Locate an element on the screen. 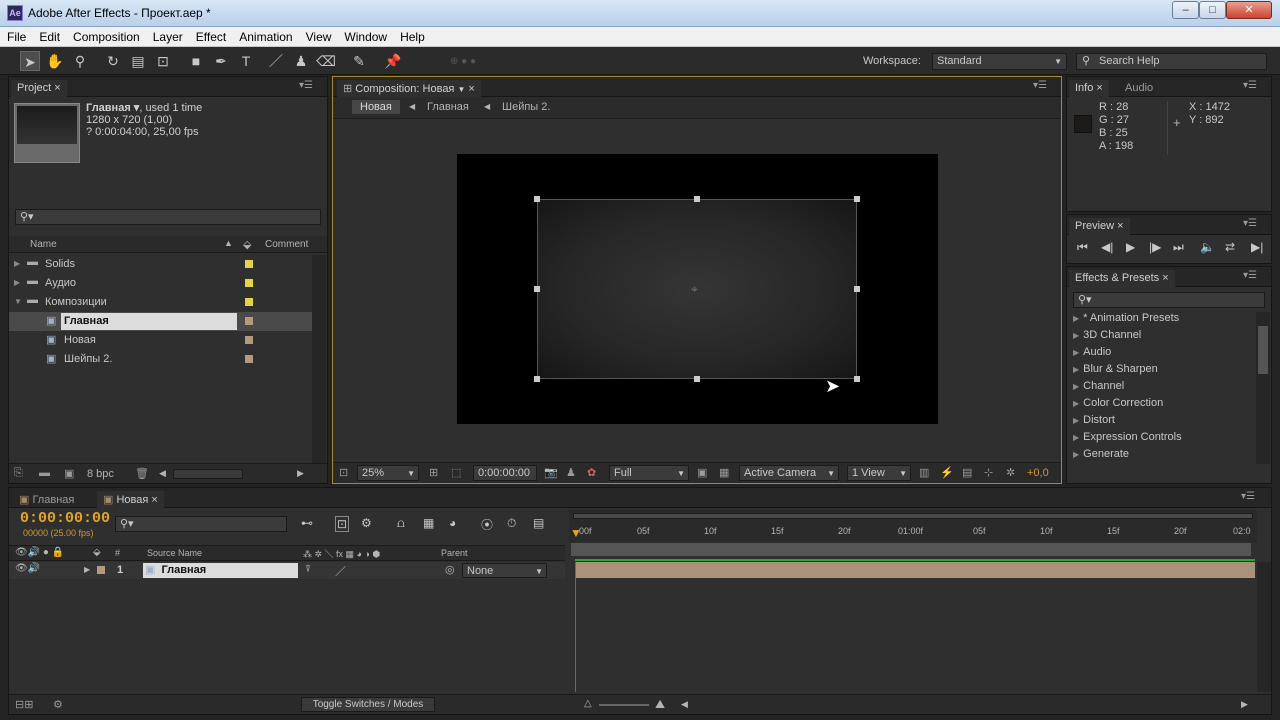 The height and width of the screenshot is (720, 1280). menu-view: View is located at coordinates (318, 35).